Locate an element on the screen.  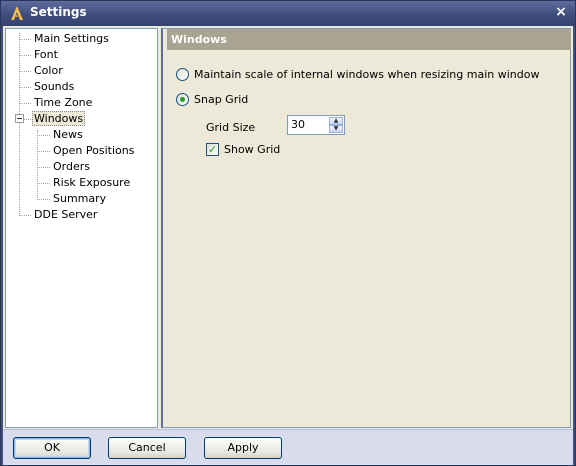
tree-item-label: Risk Exposure is located at coordinates (92, 182).